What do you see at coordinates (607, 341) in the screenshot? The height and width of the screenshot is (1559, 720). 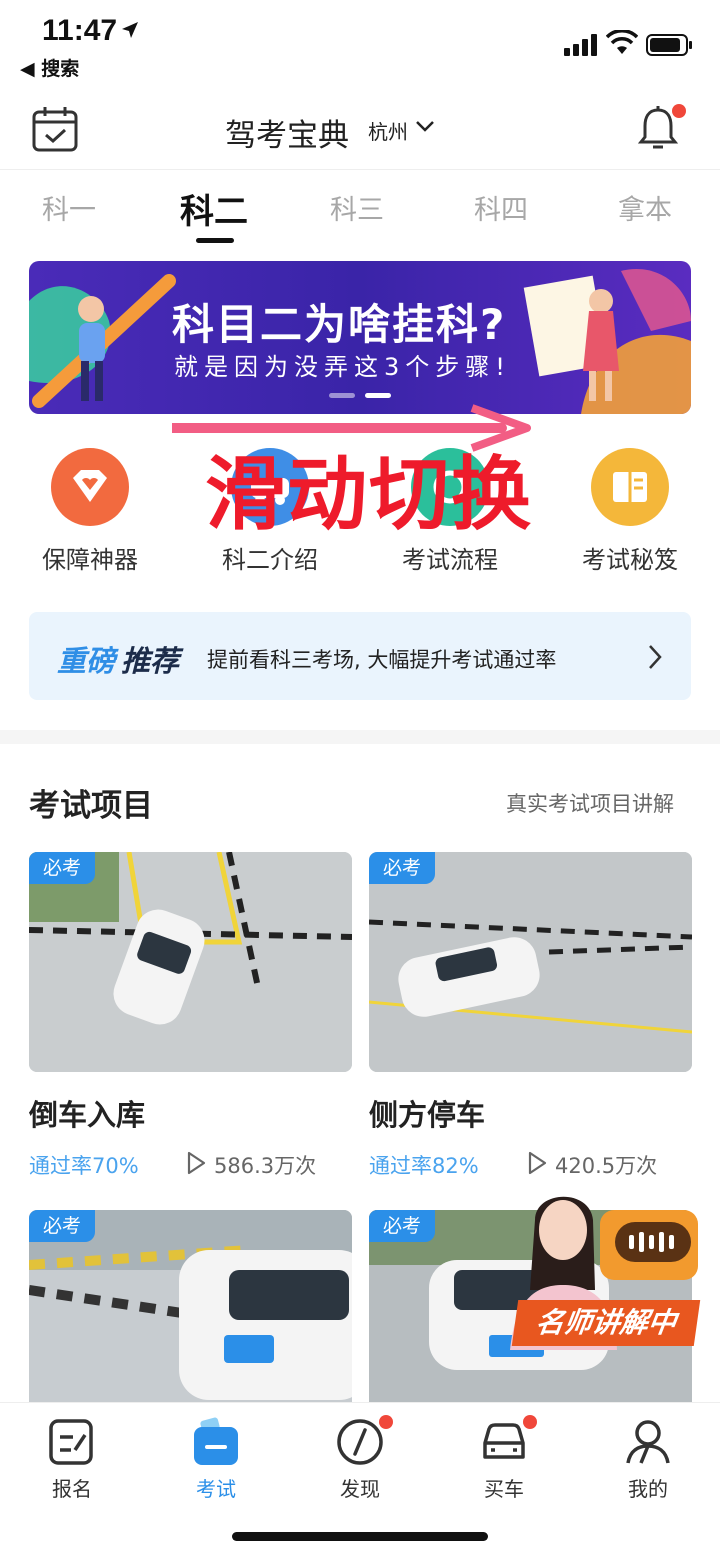 I see `banner-illustration-right` at bounding box center [607, 341].